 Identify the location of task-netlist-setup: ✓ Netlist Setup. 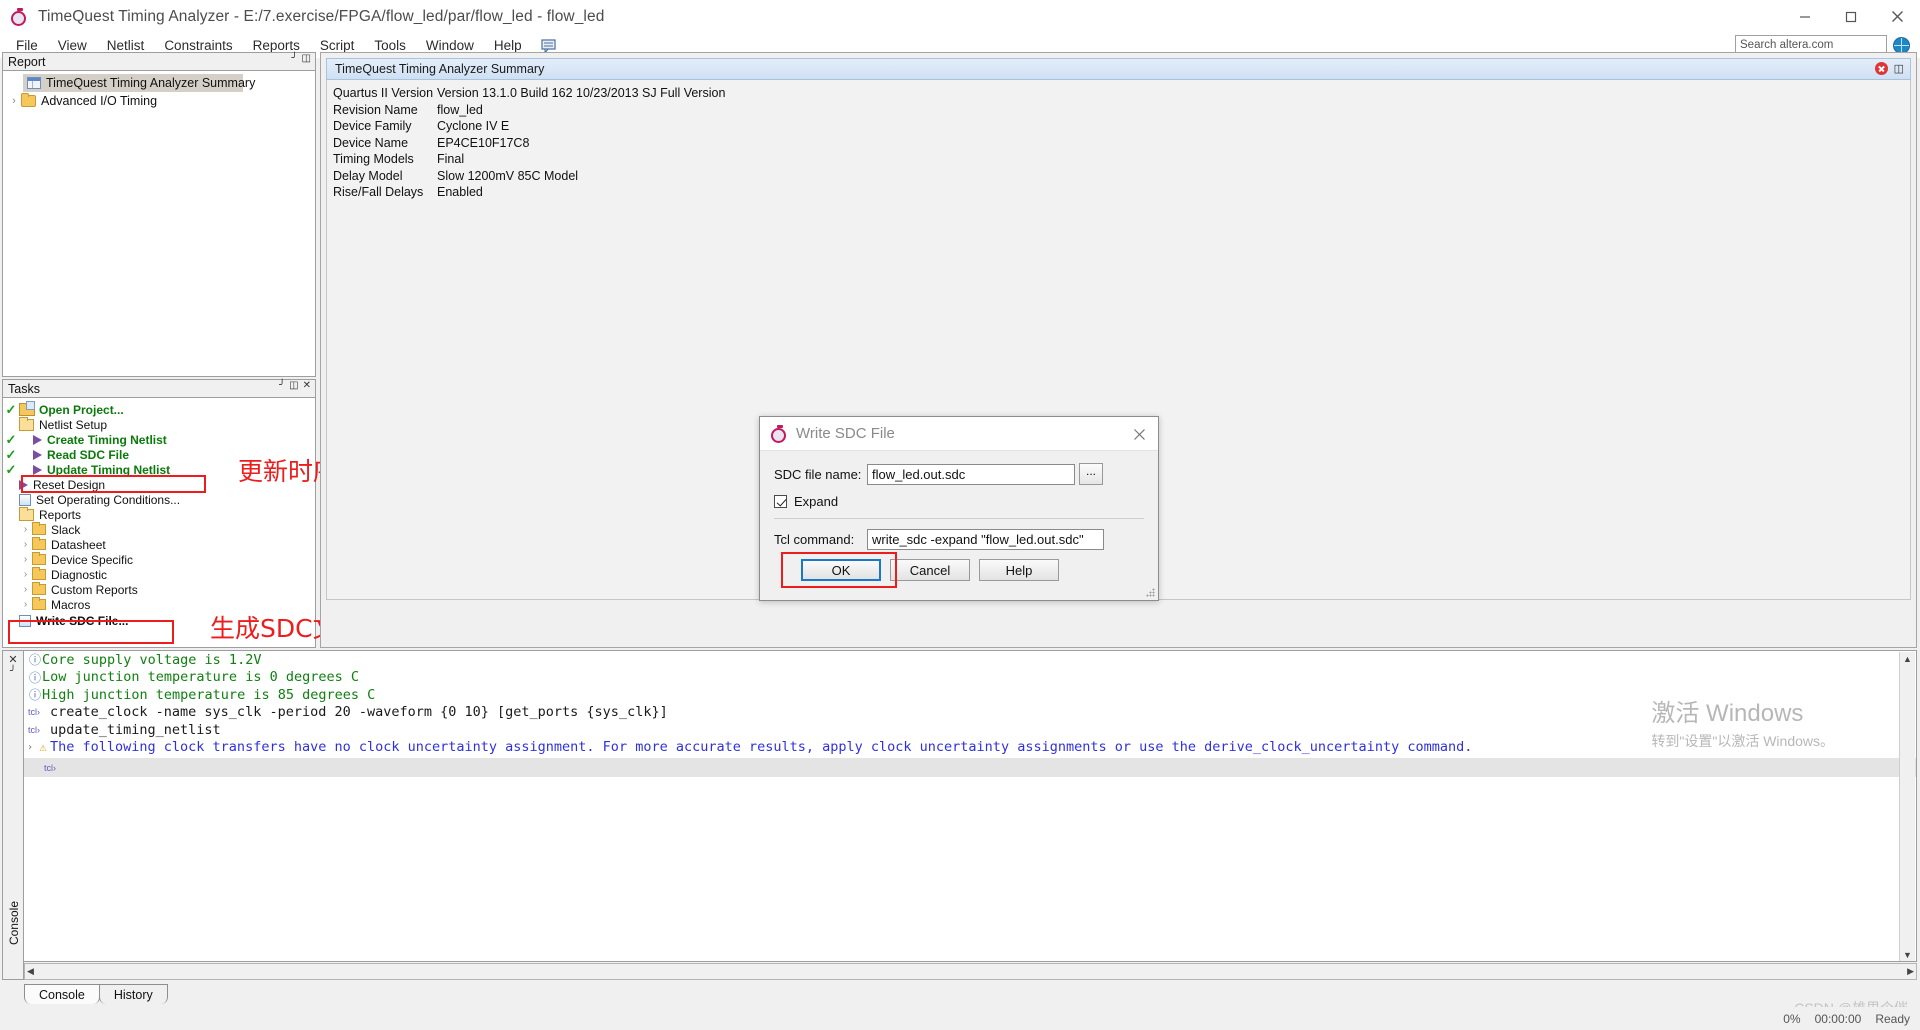
(159, 424).